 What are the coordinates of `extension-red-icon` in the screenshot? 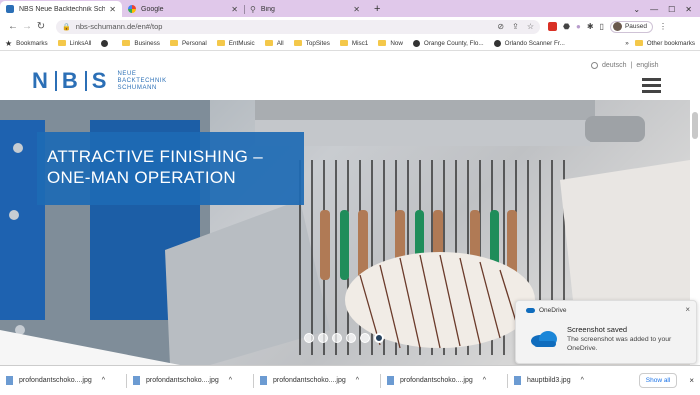 It's located at (552, 26).